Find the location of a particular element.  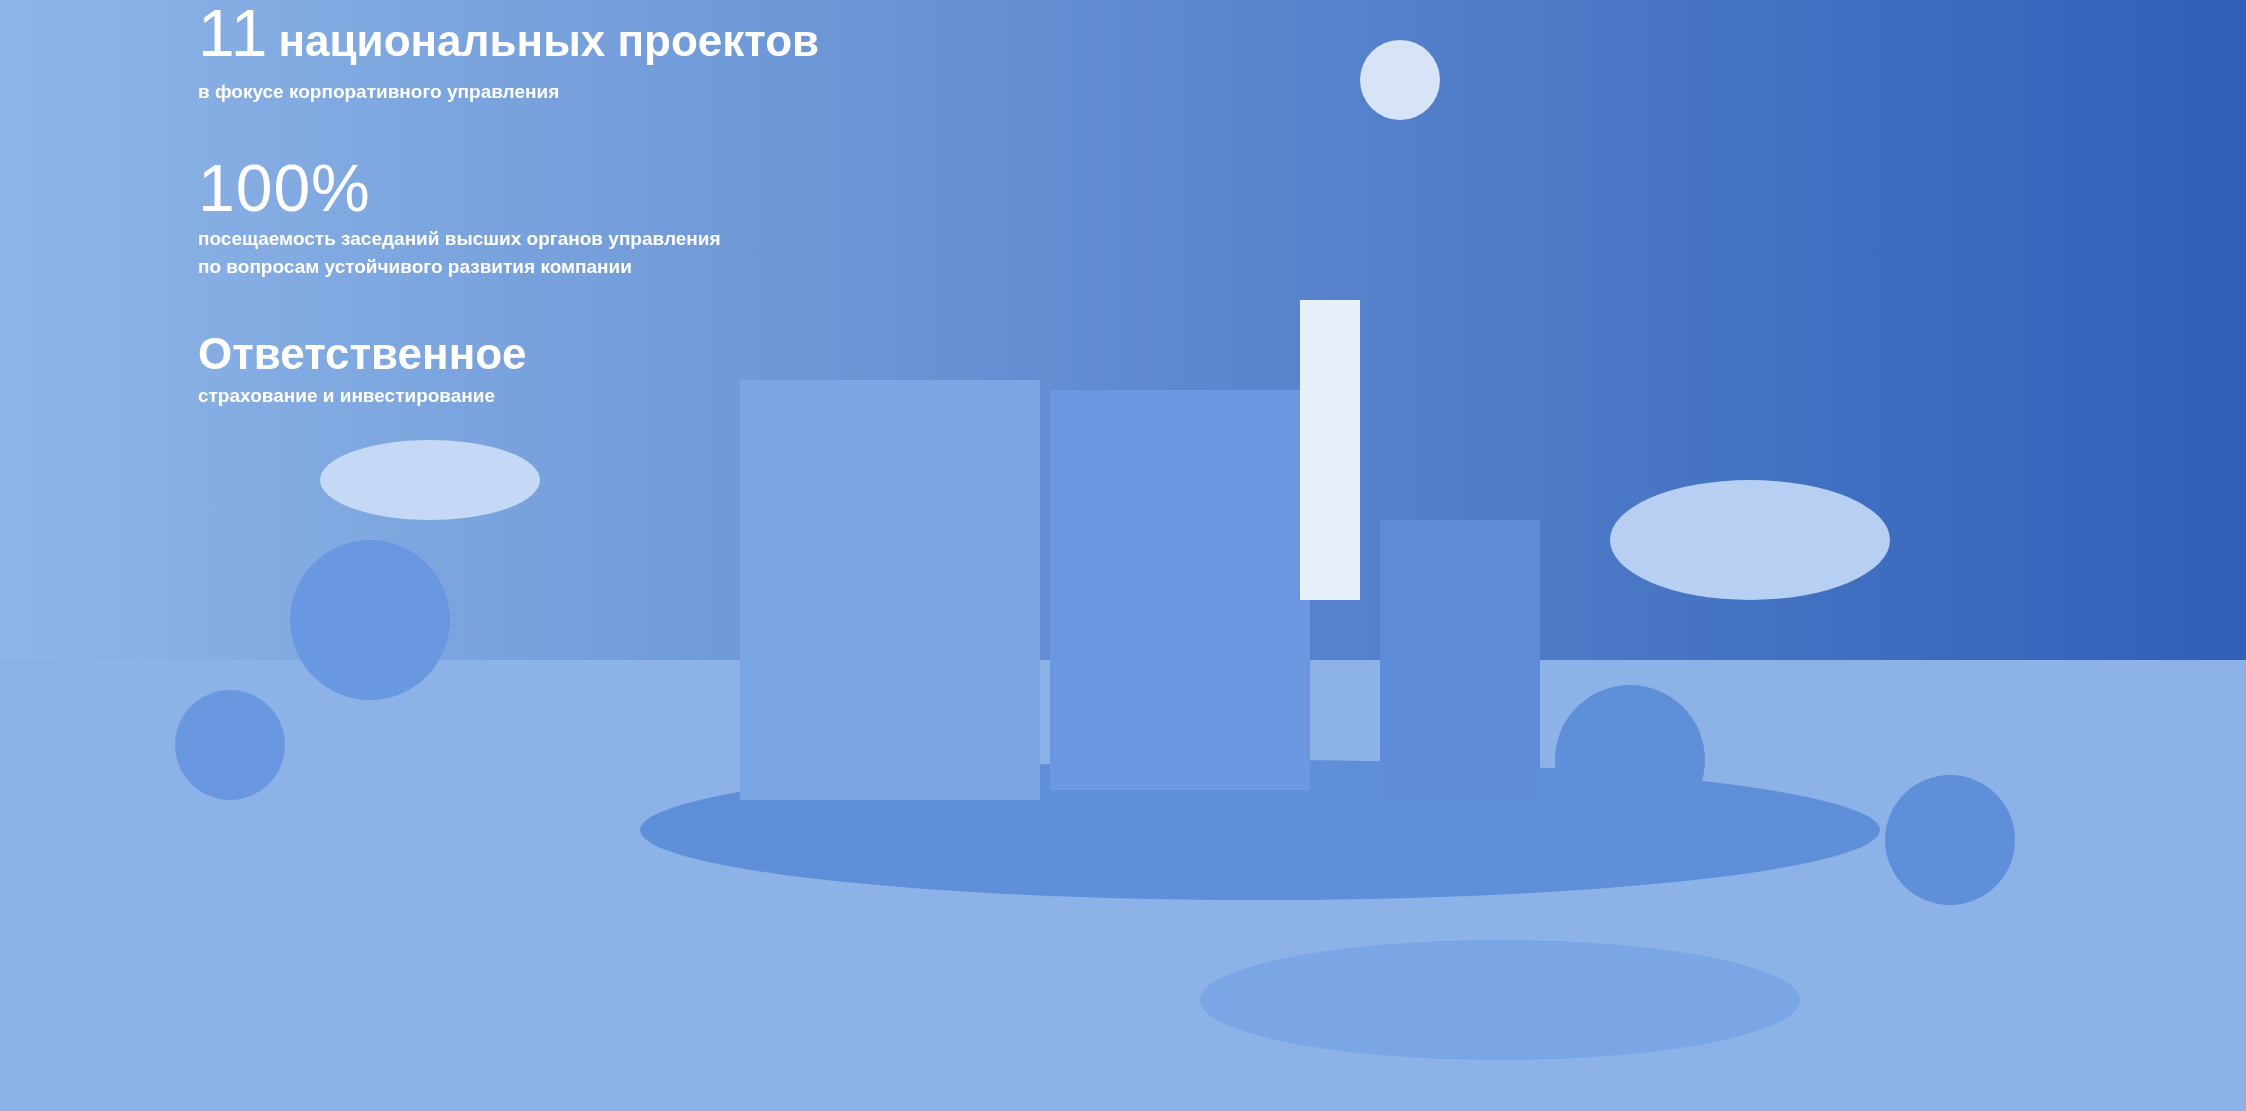

stat-caption: страхование и инвестирование is located at coordinates (347, 395).